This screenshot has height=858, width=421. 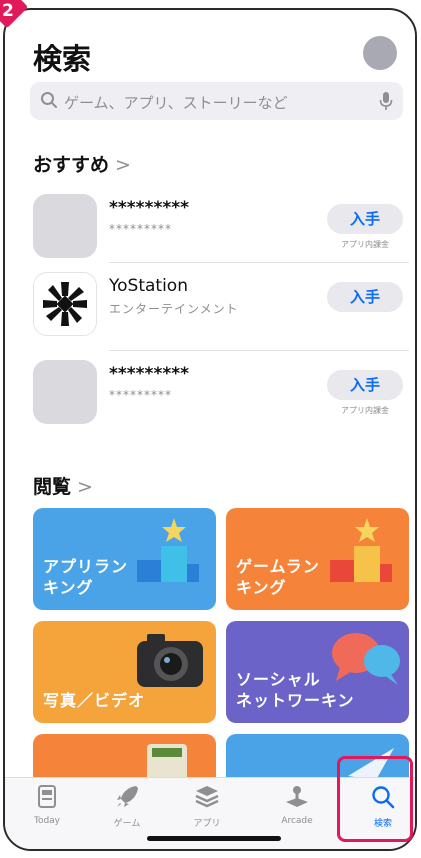 What do you see at coordinates (375, 799) in the screenshot?
I see `search-tab-highlight` at bounding box center [375, 799].